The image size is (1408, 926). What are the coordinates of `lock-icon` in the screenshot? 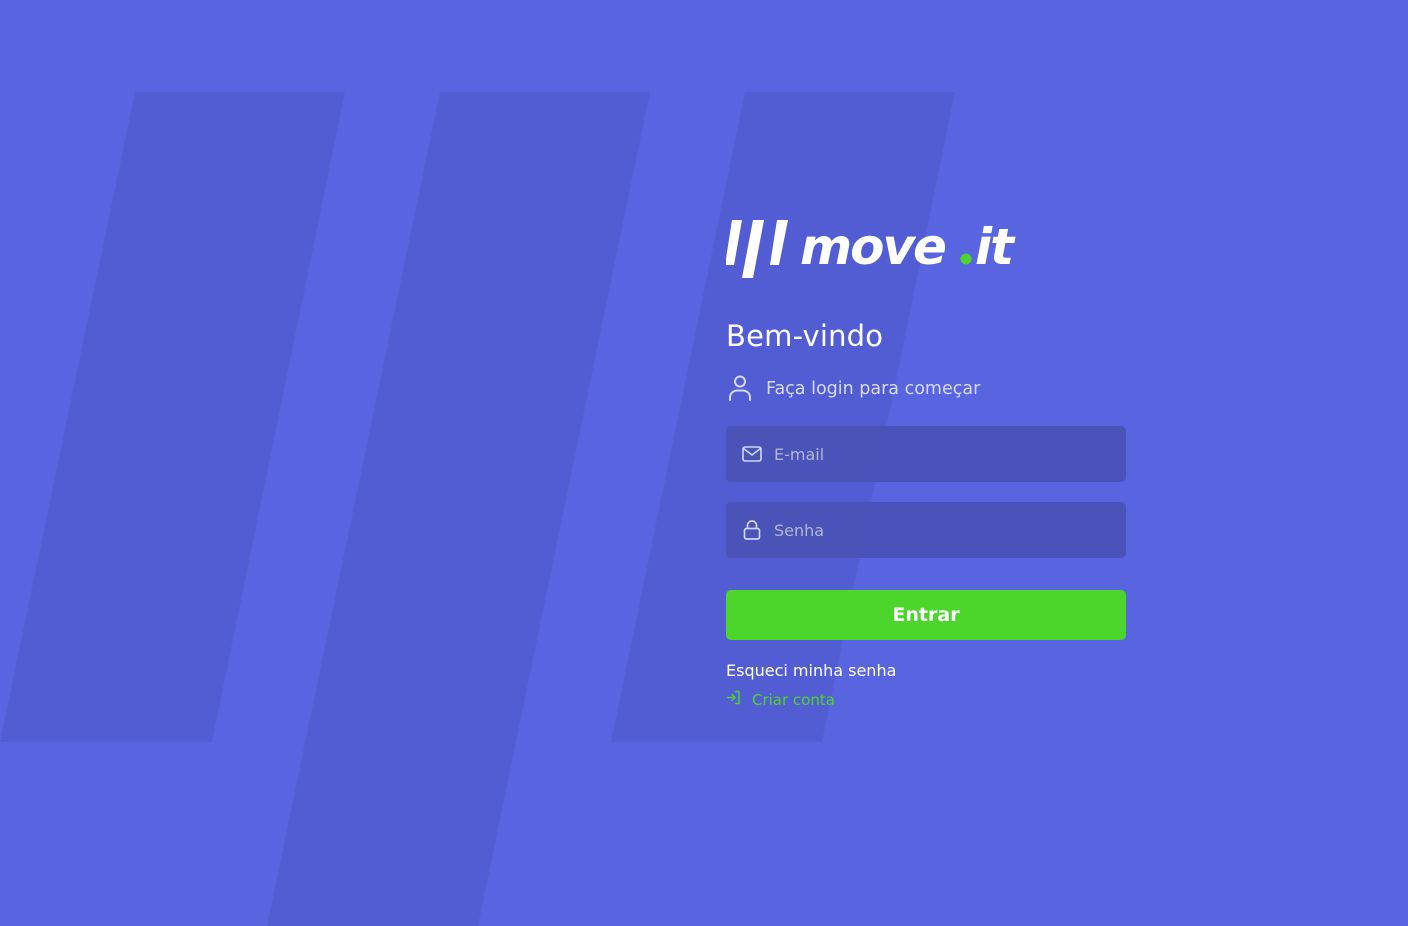 It's located at (752, 530).